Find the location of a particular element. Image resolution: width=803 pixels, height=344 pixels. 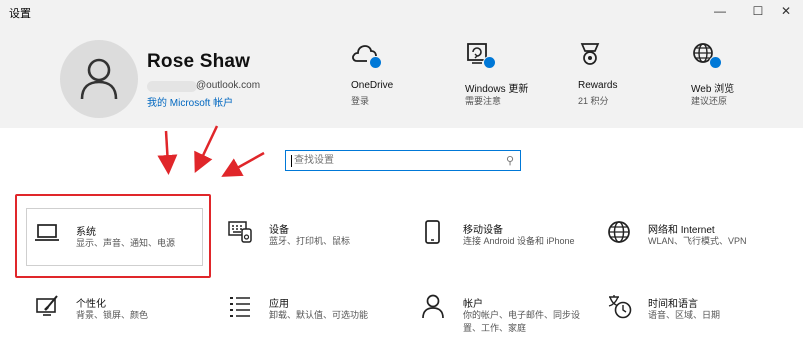

globe-icon is located at coordinates (620, 233).